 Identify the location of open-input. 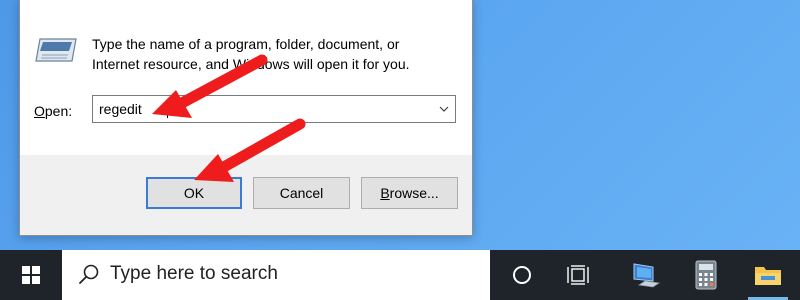
(269, 109).